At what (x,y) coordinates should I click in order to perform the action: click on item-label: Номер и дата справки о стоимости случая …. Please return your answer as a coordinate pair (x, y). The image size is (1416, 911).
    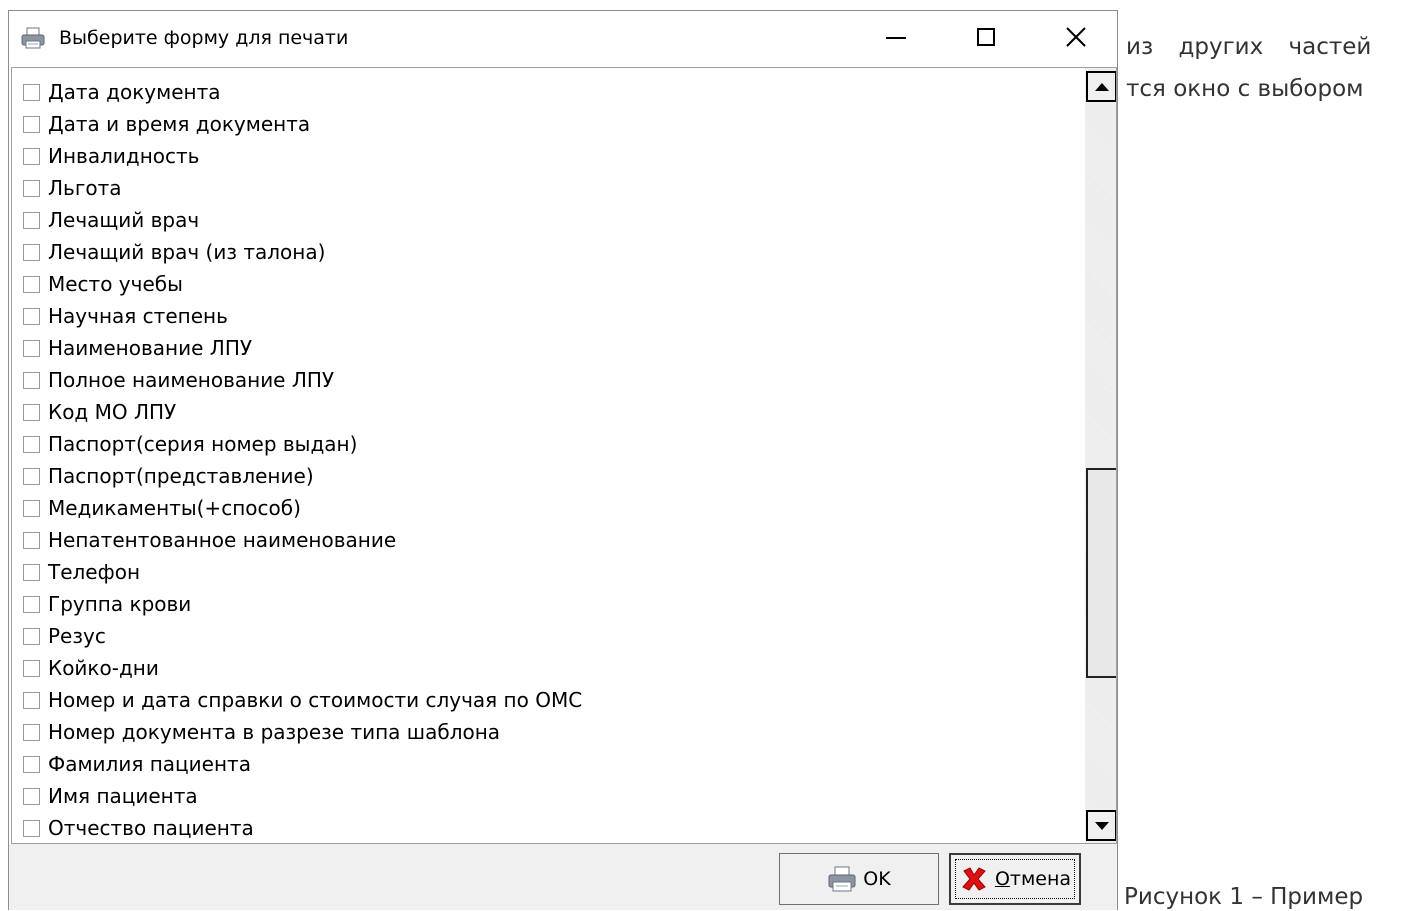
    Looking at the image, I should click on (315, 700).